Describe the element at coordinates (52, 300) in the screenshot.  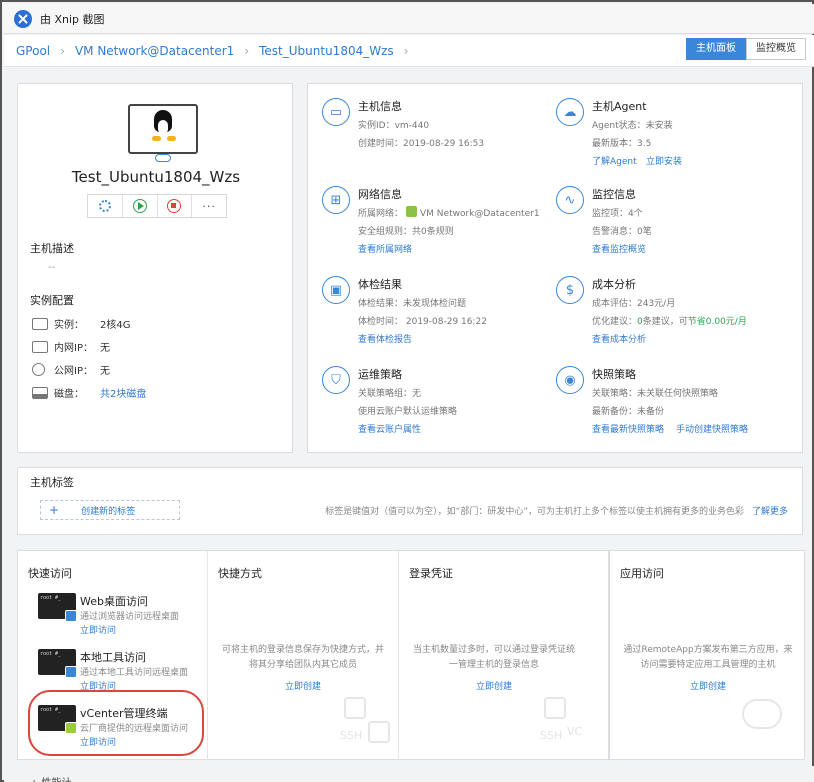
I see `instance-config-title: 实例配置` at that location.